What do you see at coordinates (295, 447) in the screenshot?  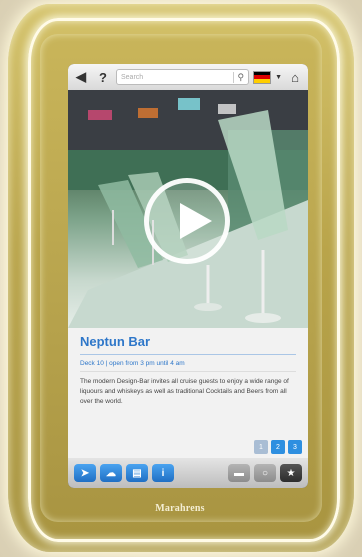 I see `page-button-3: 3` at bounding box center [295, 447].